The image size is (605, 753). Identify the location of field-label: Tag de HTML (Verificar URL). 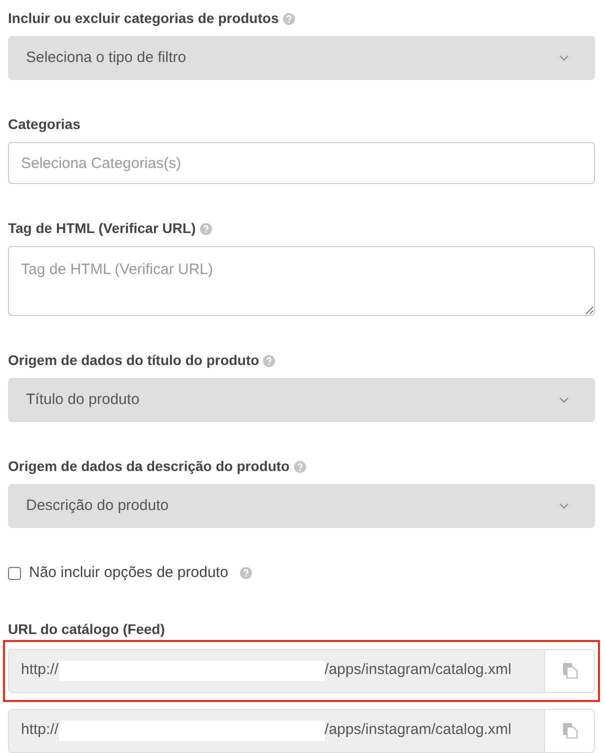
(102, 228).